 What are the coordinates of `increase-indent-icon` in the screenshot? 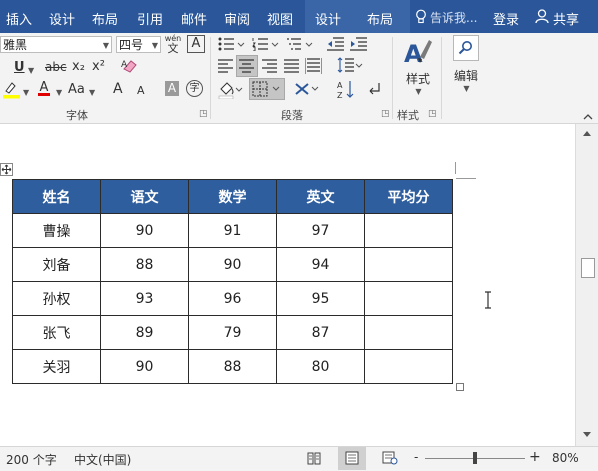 It's located at (359, 45).